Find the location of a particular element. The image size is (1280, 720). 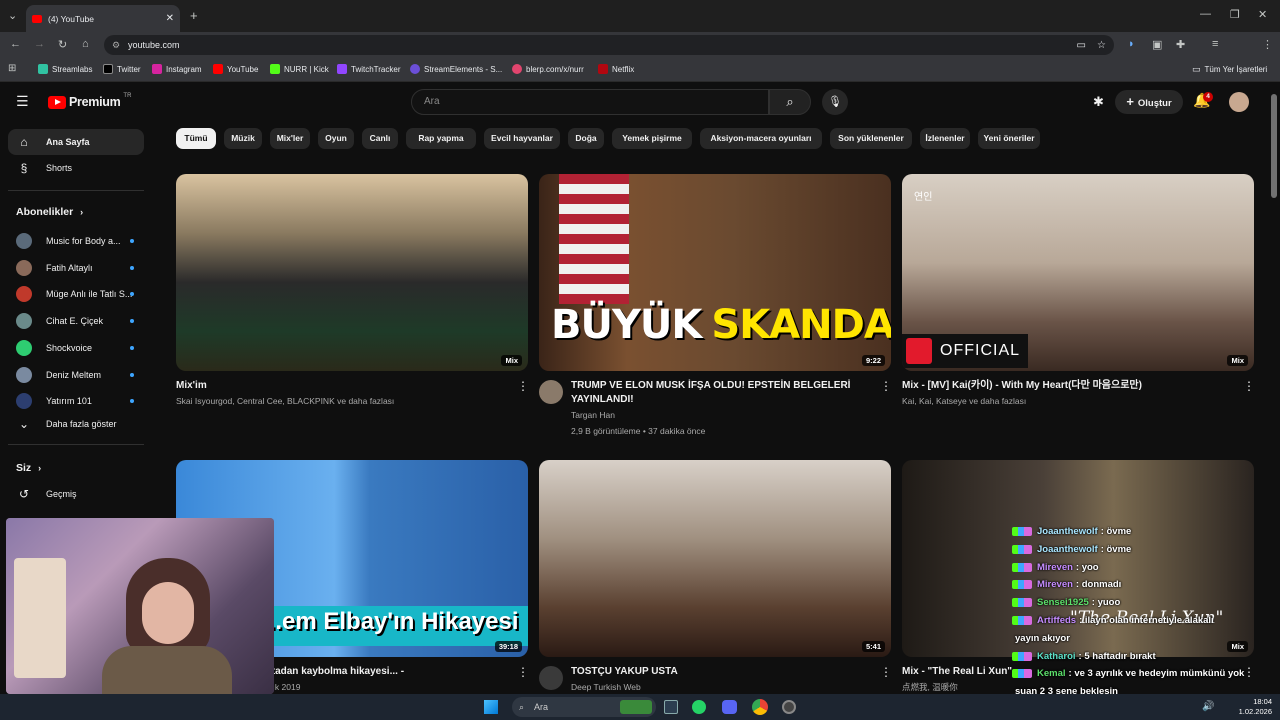

tab-search-icon: ⌄ is located at coordinates (12, 15).